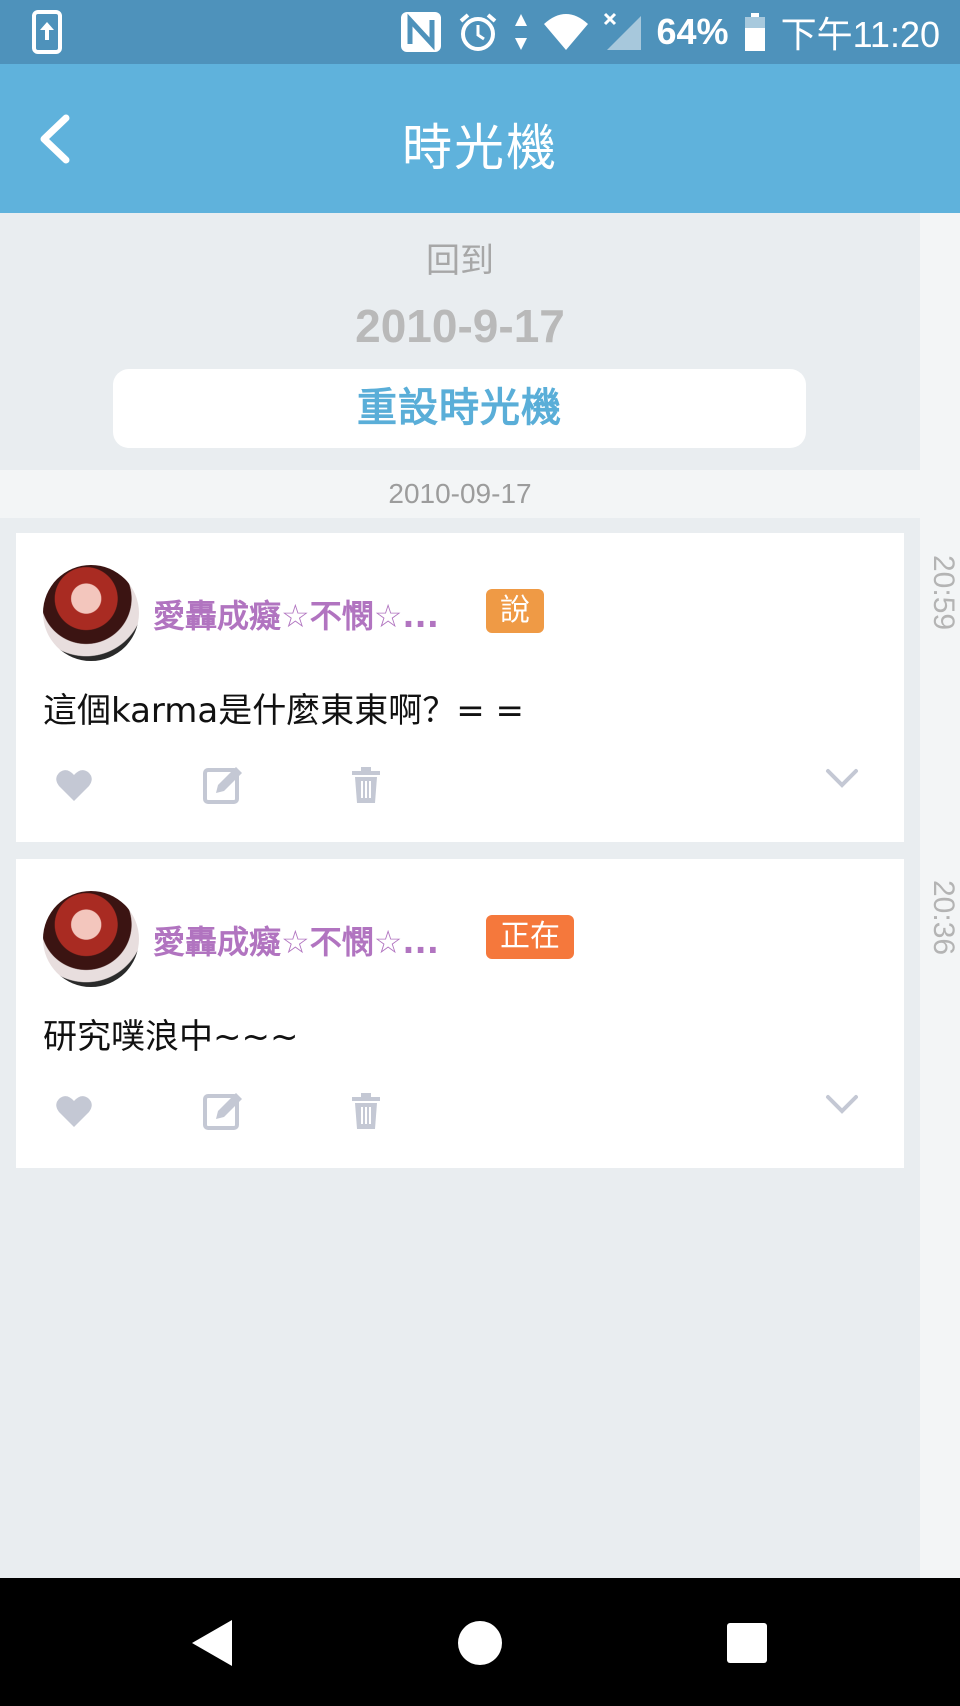 This screenshot has width=960, height=1706. I want to click on triangle-back-icon, so click(212, 1643).